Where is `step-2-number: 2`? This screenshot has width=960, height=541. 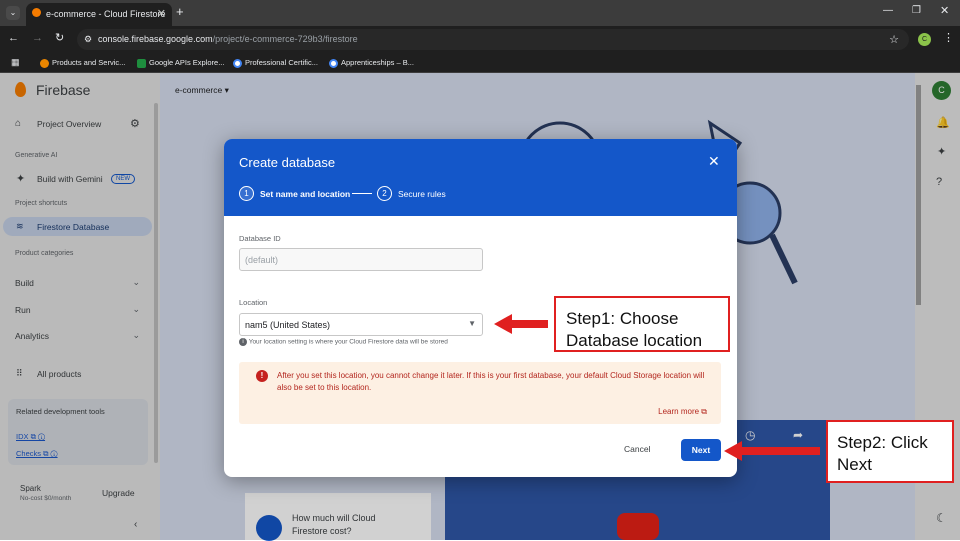
step-2-number: 2 is located at coordinates (384, 193).